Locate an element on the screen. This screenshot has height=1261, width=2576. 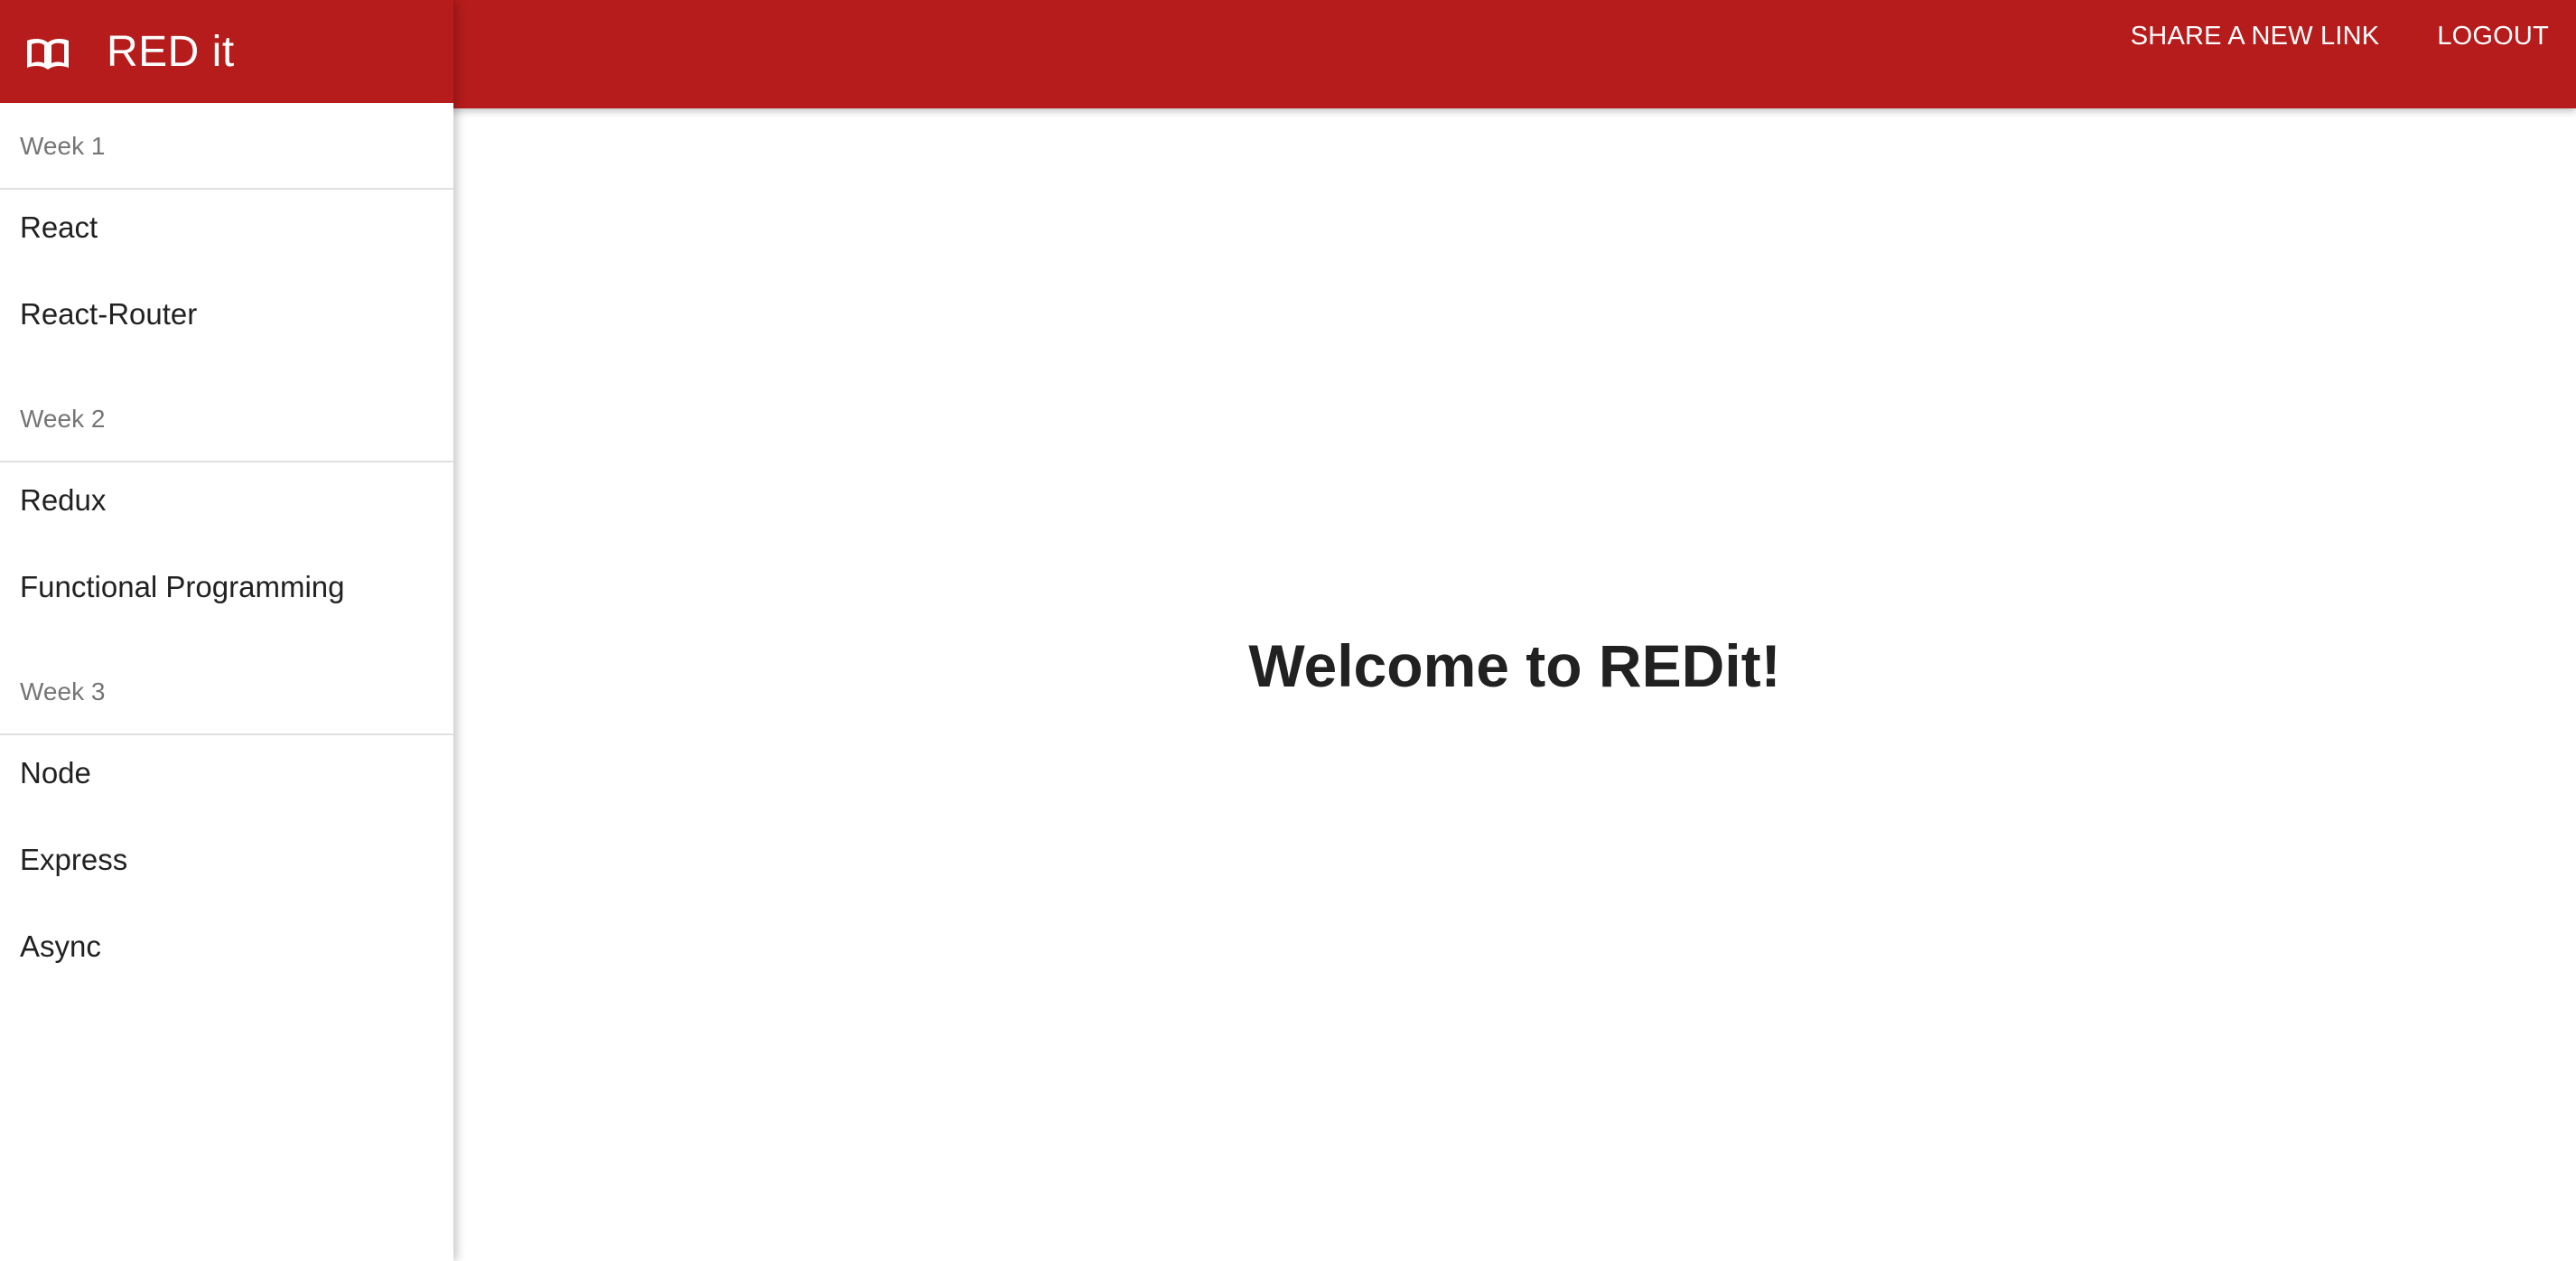
sidebar-section-items: Node Express Async is located at coordinates (227, 872).